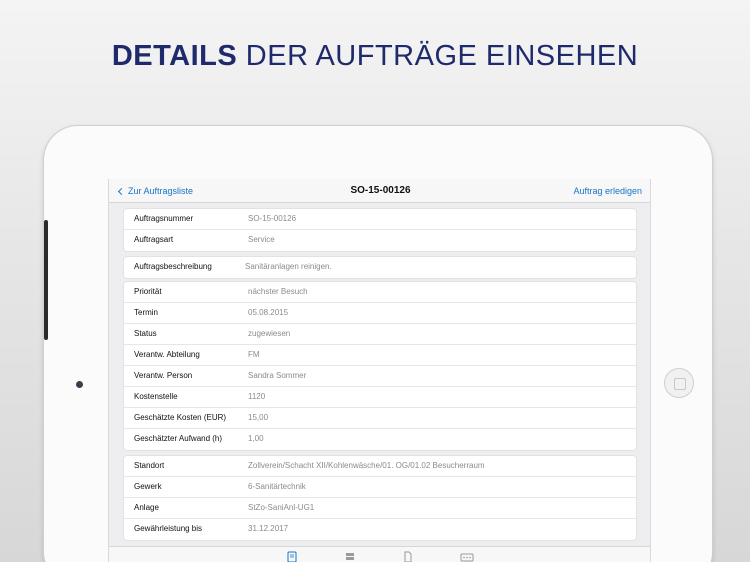  Describe the element at coordinates (607, 191) in the screenshot. I see `complete-order-button: Auftrag erledigen` at that location.